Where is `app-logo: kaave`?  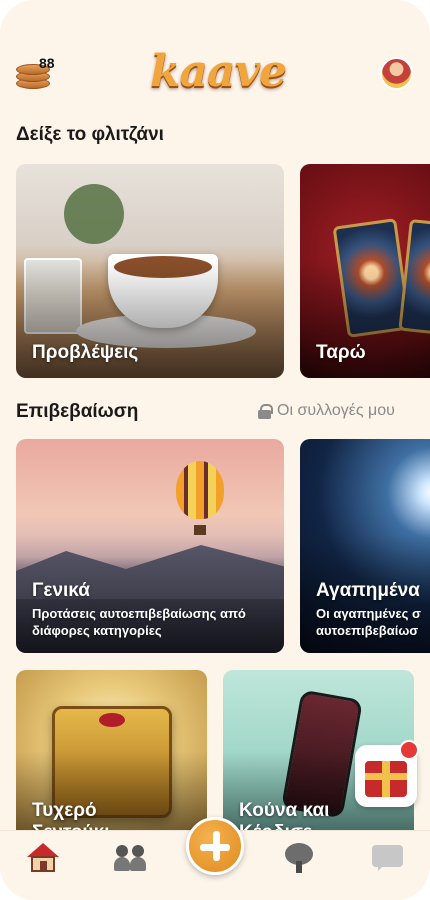
app-logo: kaave is located at coordinates (218, 71).